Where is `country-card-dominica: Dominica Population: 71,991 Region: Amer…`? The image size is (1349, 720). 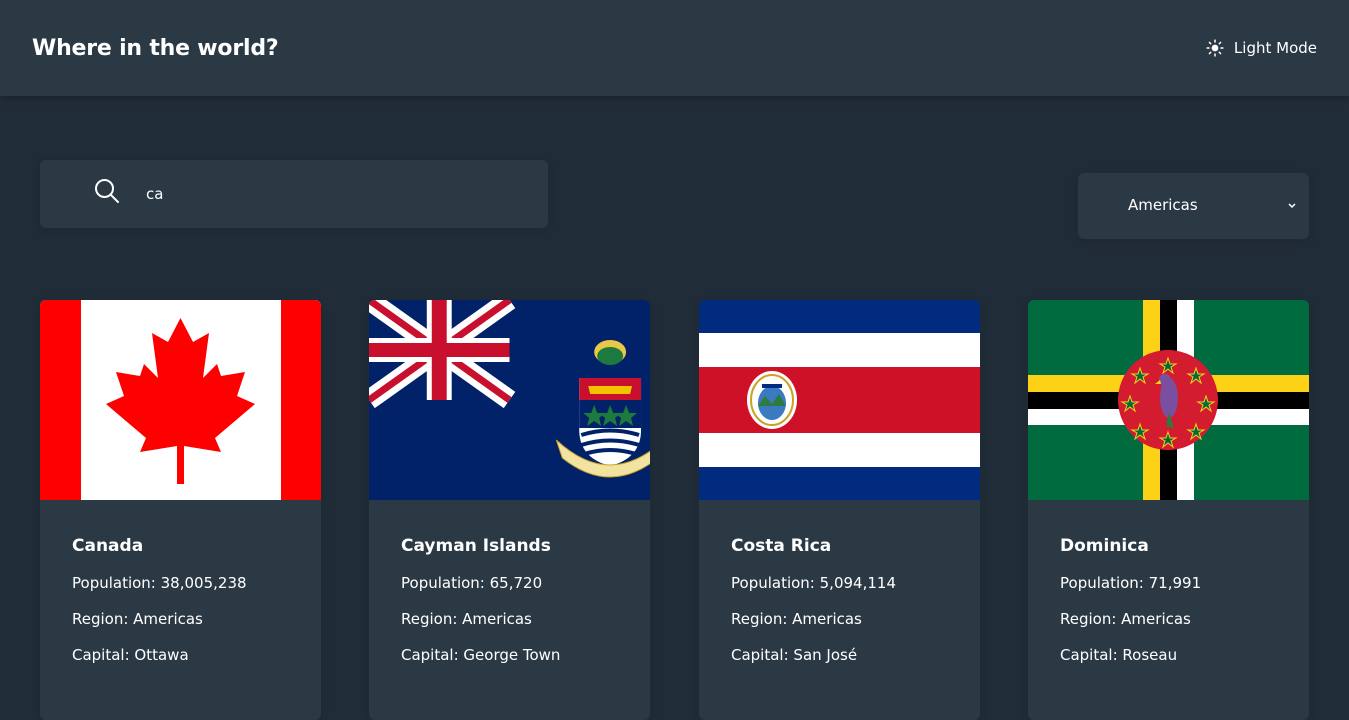
country-card-dominica: Dominica Population: 71,991 Region: Amer… is located at coordinates (1168, 510).